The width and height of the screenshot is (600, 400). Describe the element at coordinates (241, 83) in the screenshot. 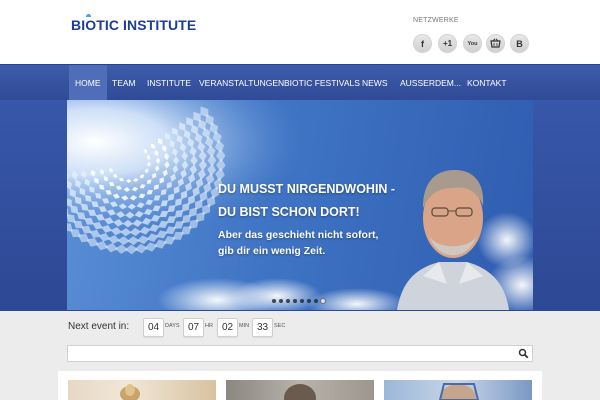

I see `nav-item-veranstaltungen: VERANSTALTUNGEN` at that location.